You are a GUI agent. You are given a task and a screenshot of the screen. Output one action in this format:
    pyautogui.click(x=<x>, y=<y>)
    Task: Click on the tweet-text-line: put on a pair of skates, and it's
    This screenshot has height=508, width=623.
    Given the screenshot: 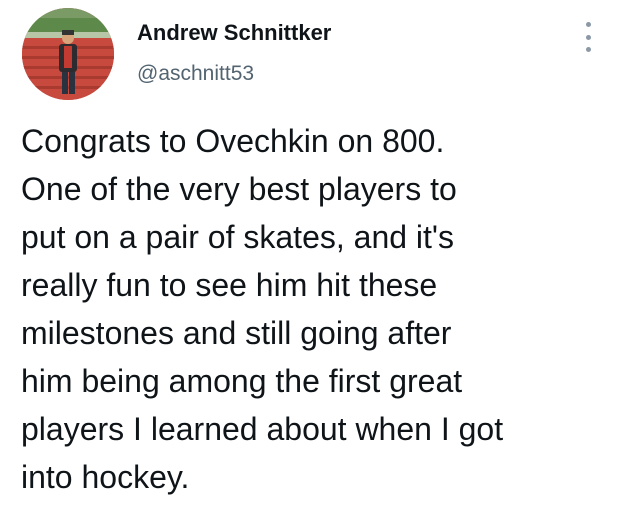 What is the action you would take?
    pyautogui.click(x=238, y=237)
    